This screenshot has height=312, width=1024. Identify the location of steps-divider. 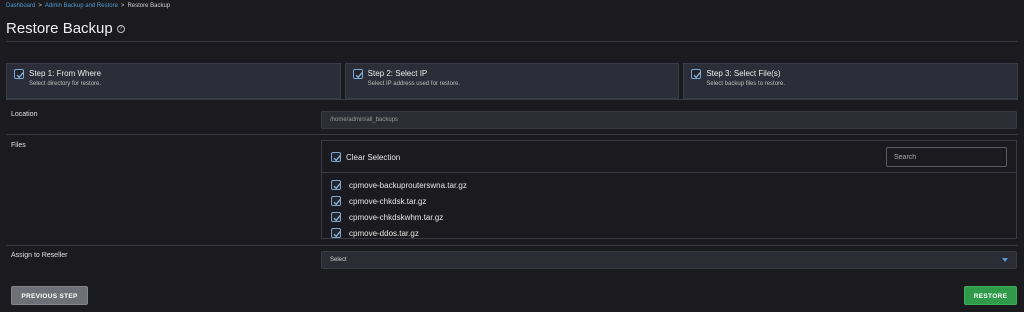
(512, 99).